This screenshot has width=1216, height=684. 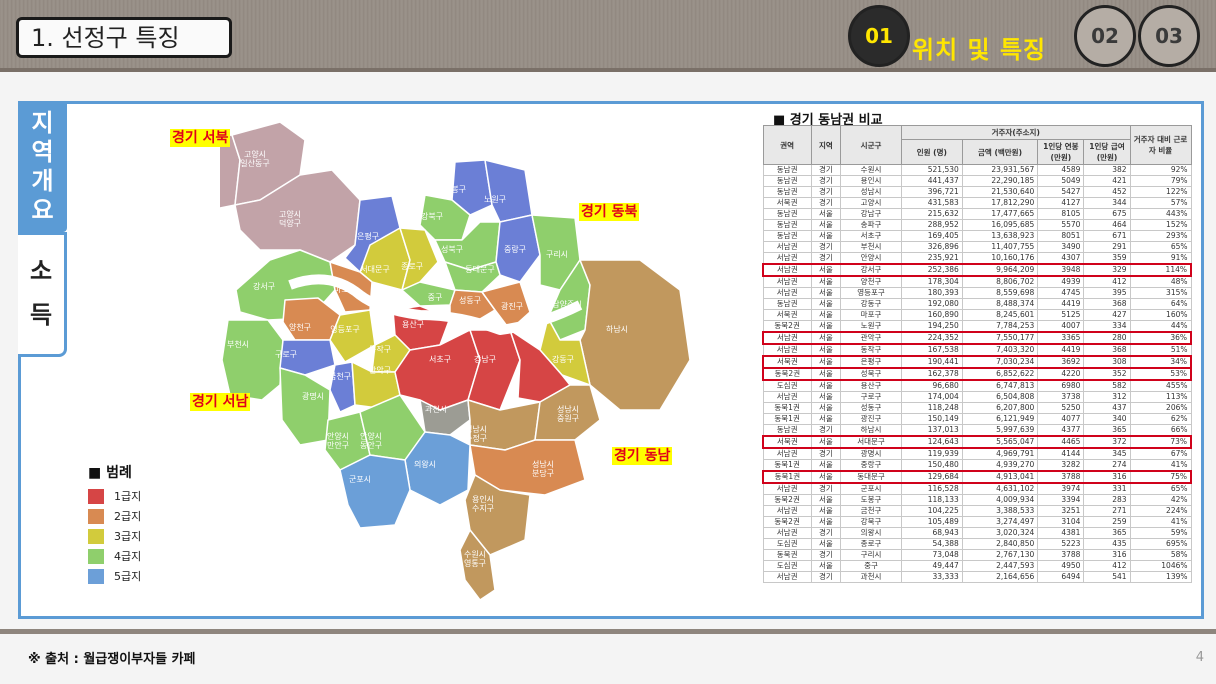 I want to click on table-cell: 2,767,130, so click(x=1000, y=555).